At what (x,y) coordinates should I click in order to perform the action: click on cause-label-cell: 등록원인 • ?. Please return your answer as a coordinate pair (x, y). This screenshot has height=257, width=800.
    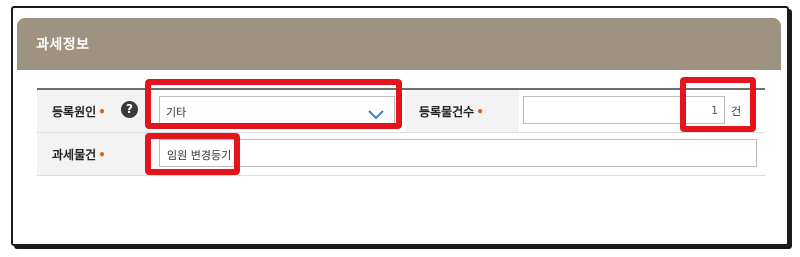
    Looking at the image, I should click on (93, 111).